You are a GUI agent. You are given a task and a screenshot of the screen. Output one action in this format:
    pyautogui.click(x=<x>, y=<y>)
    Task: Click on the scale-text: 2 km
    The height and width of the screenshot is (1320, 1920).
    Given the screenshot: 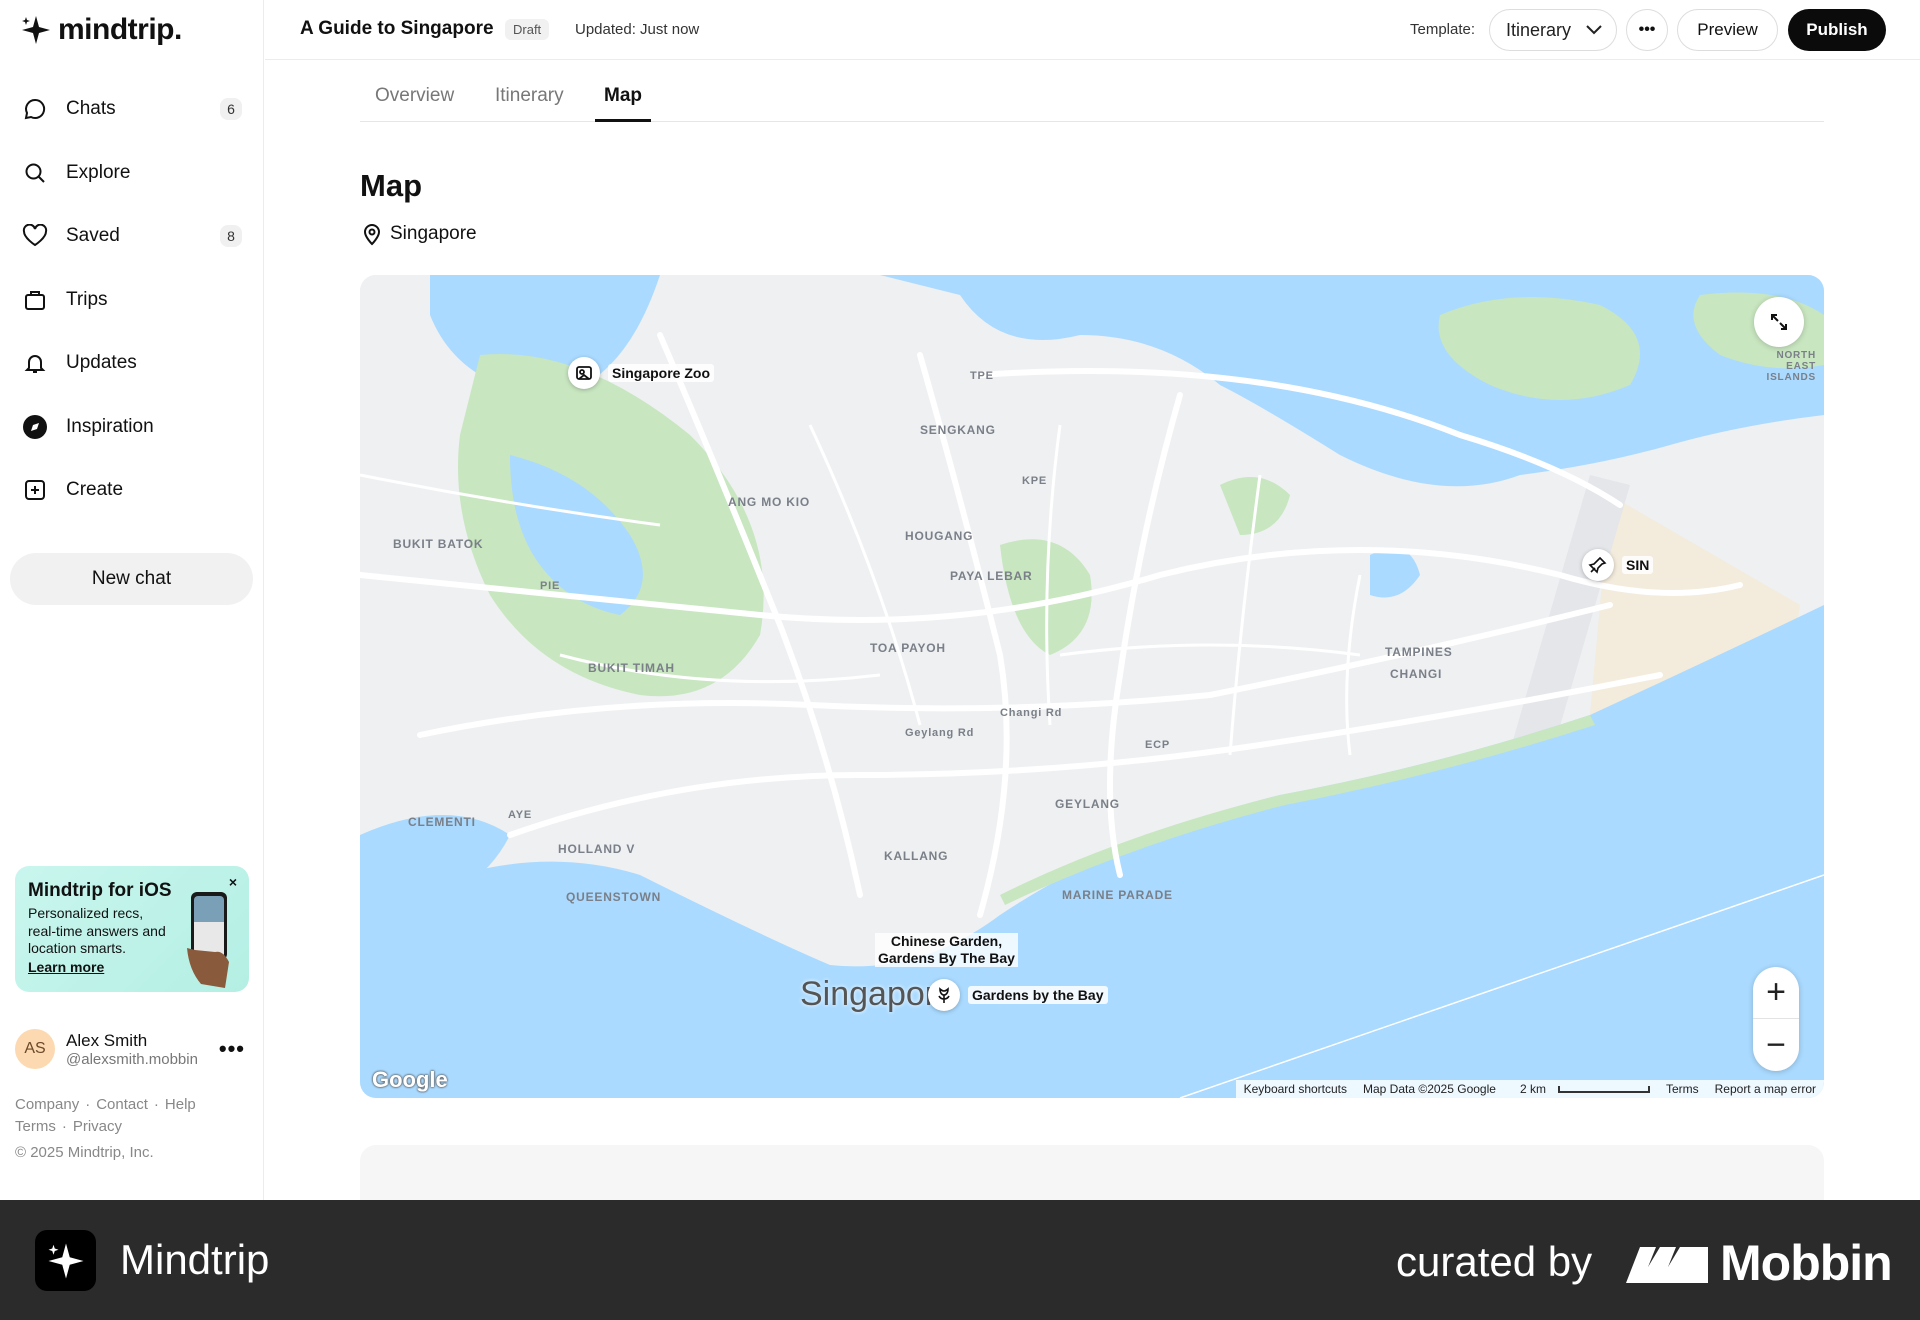 What is the action you would take?
    pyautogui.click(x=1532, y=1089)
    